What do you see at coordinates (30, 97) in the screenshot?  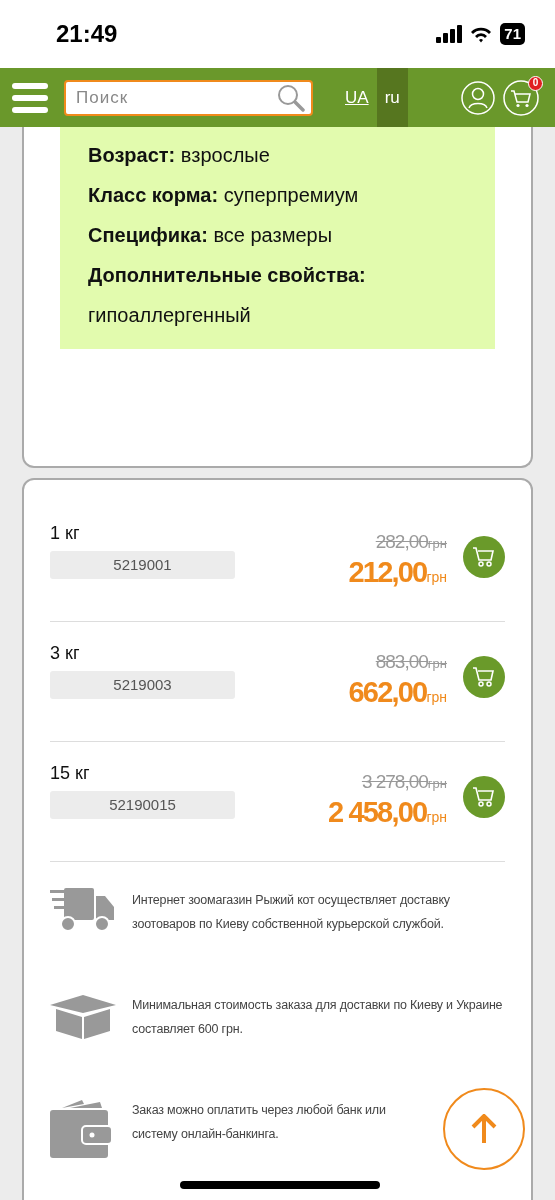 I see `menu-icon` at bounding box center [30, 97].